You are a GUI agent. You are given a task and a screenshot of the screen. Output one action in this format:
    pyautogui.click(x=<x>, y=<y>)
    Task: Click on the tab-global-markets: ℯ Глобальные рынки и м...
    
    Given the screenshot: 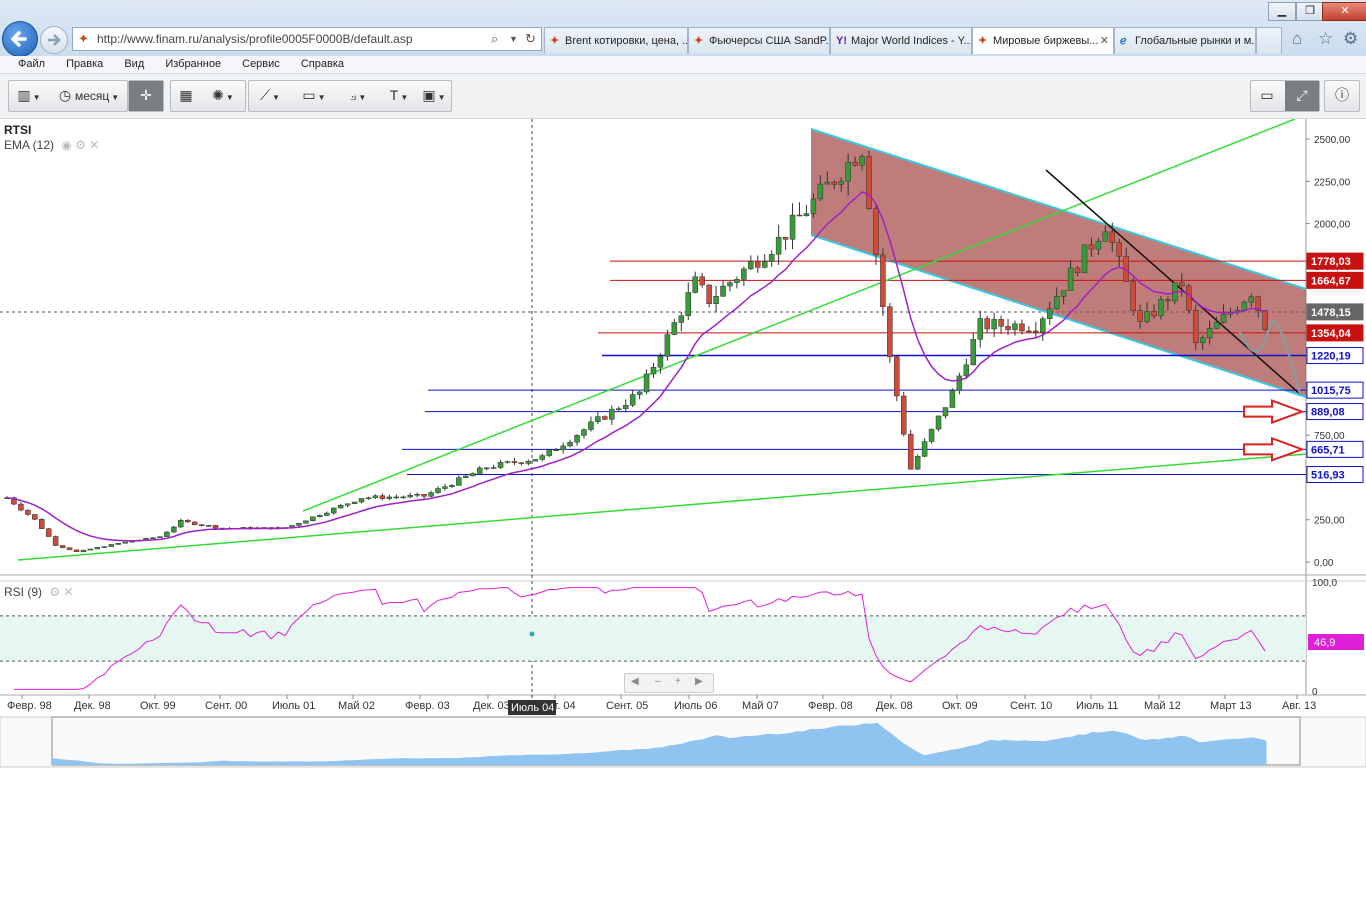 What is the action you would take?
    pyautogui.click(x=1185, y=40)
    